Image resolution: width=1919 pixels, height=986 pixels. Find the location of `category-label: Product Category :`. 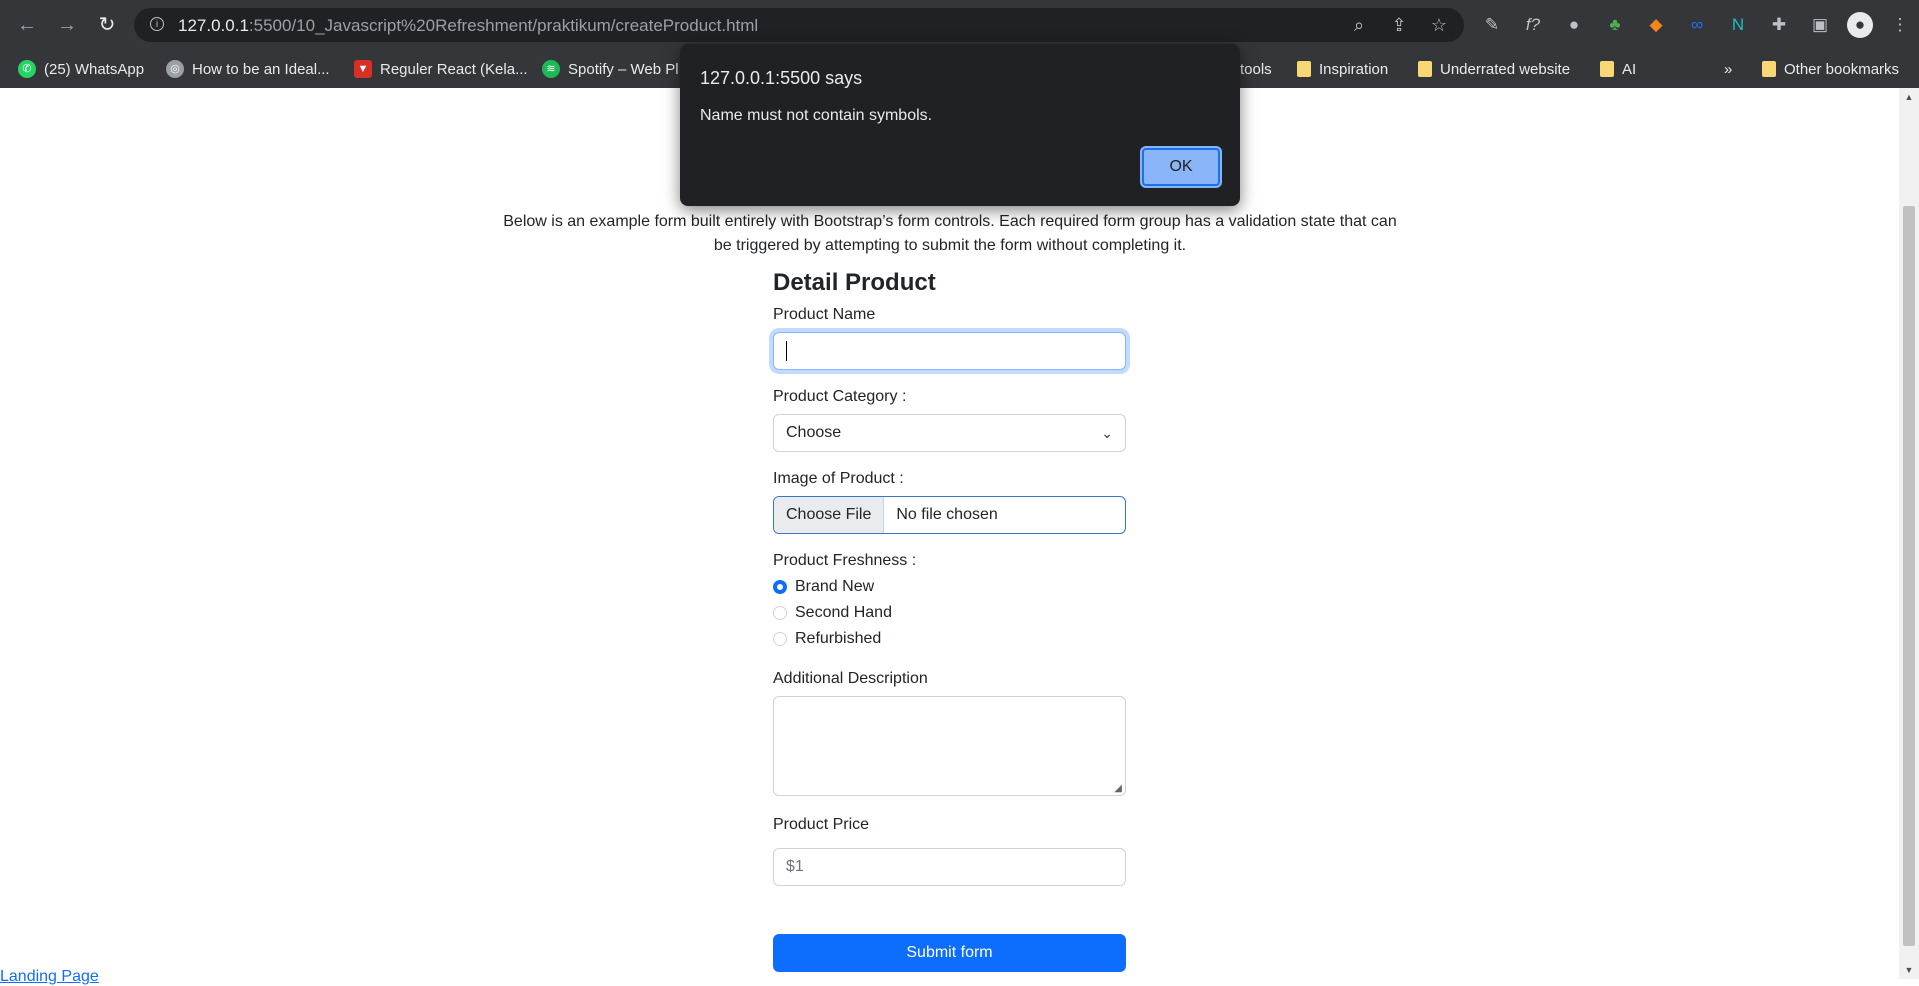

category-label: Product Category : is located at coordinates (840, 396).